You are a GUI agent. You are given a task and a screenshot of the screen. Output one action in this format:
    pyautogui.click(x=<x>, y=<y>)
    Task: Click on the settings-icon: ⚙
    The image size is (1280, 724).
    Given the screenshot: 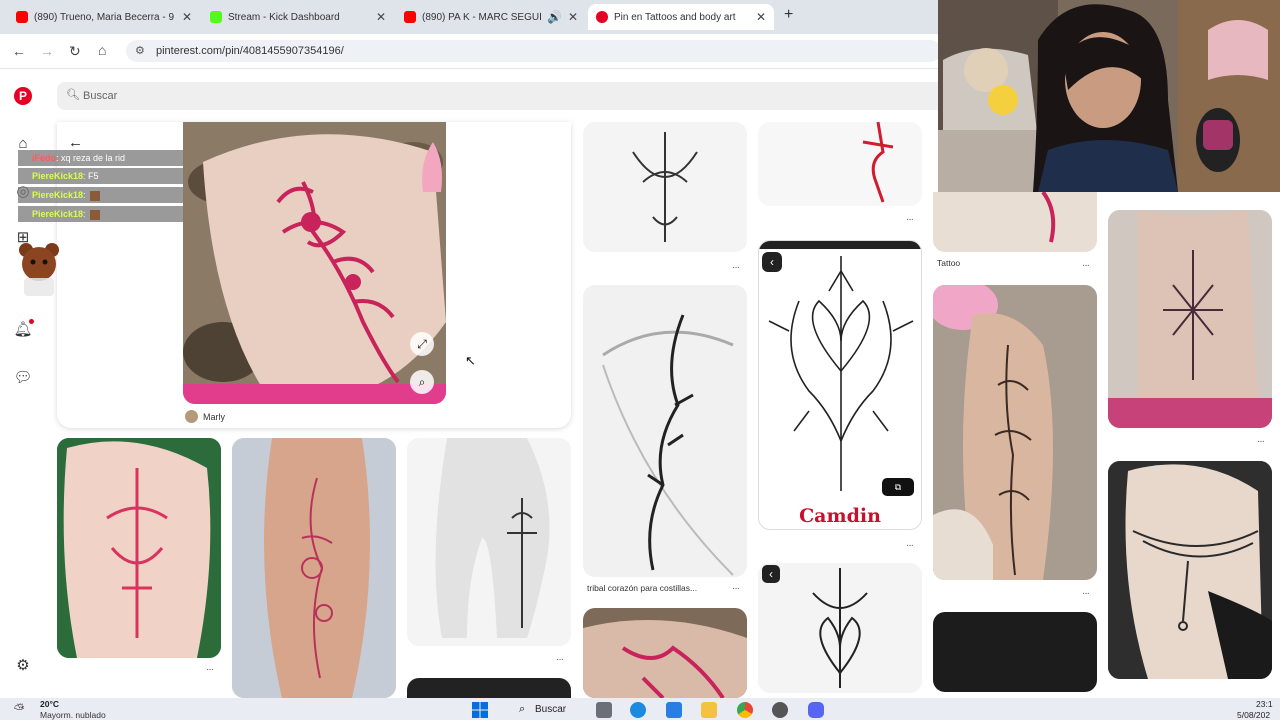 What is the action you would take?
    pyautogui.click(x=23, y=665)
    